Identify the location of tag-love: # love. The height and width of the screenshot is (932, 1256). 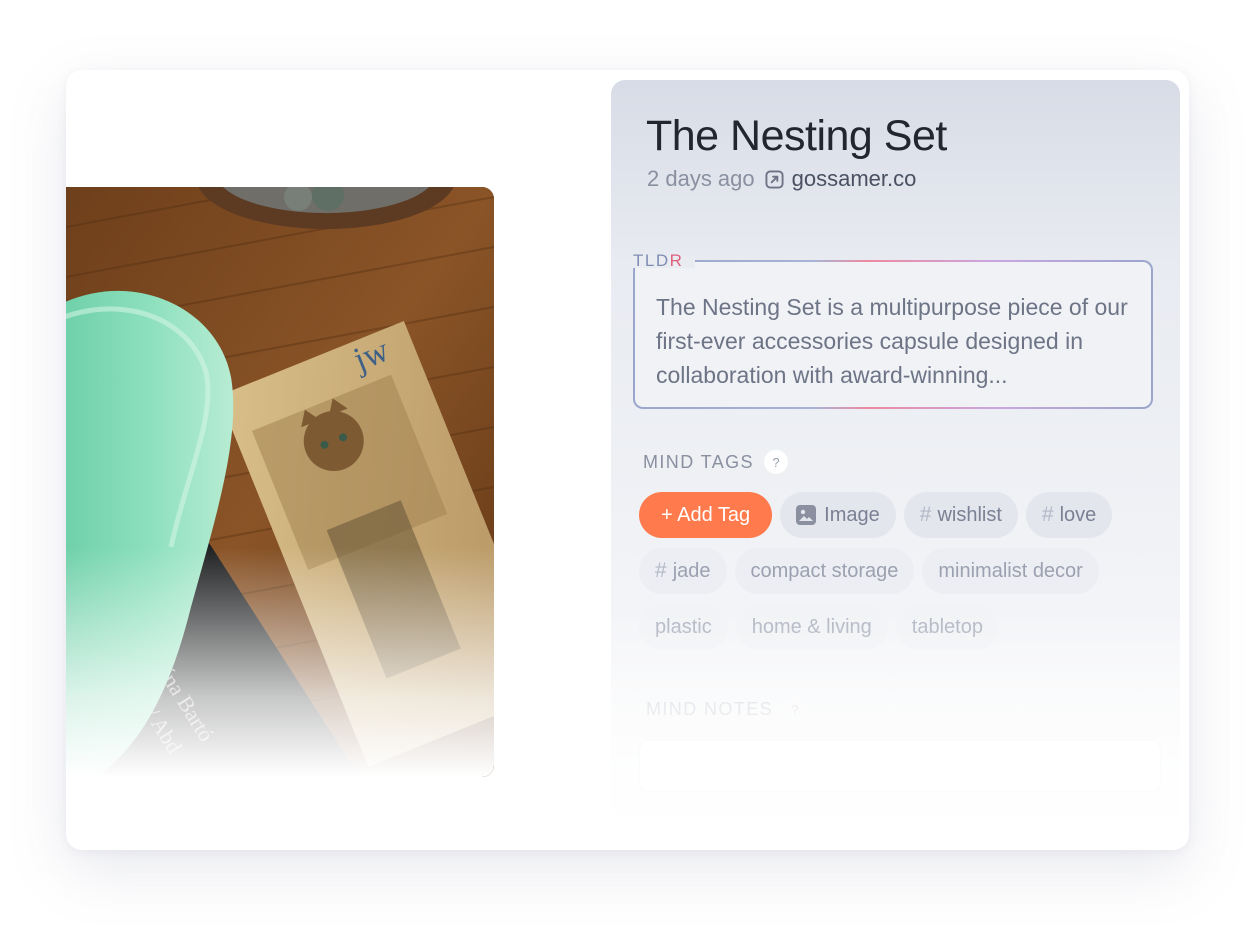
(1069, 515).